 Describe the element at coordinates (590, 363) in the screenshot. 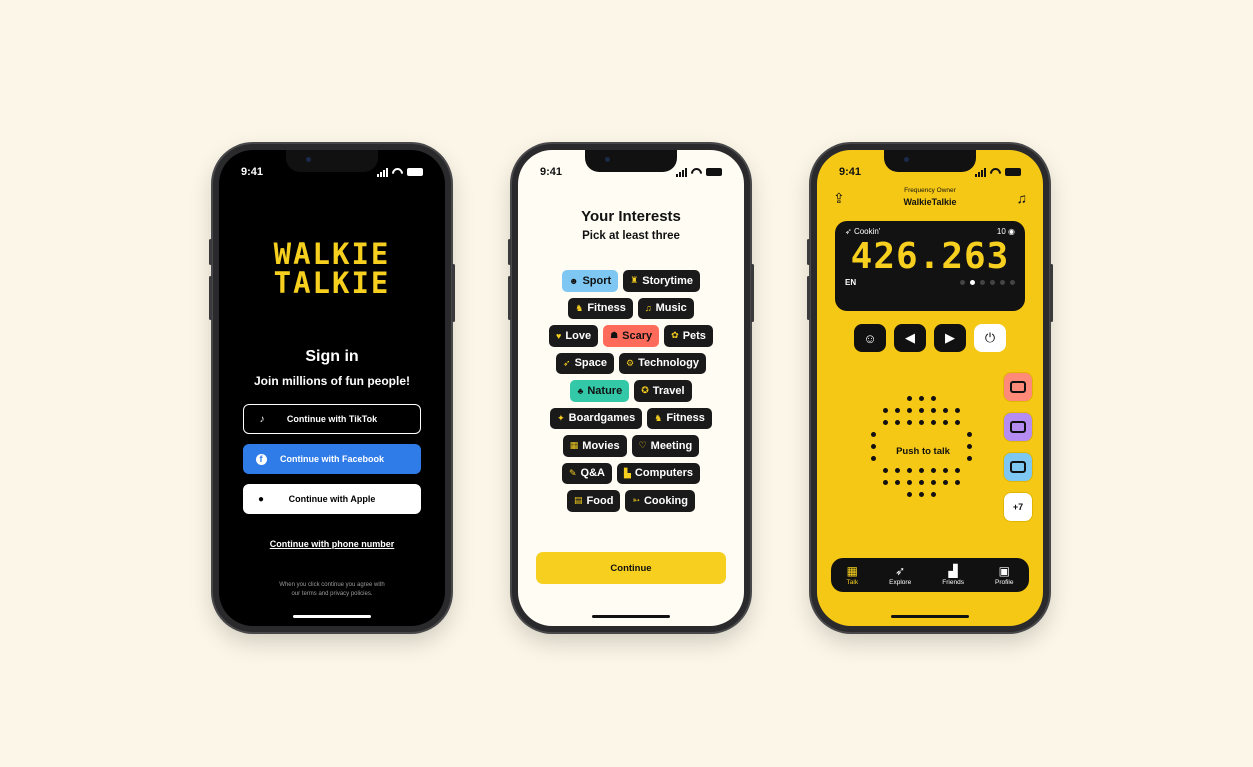

I see `interest-label: Space` at that location.